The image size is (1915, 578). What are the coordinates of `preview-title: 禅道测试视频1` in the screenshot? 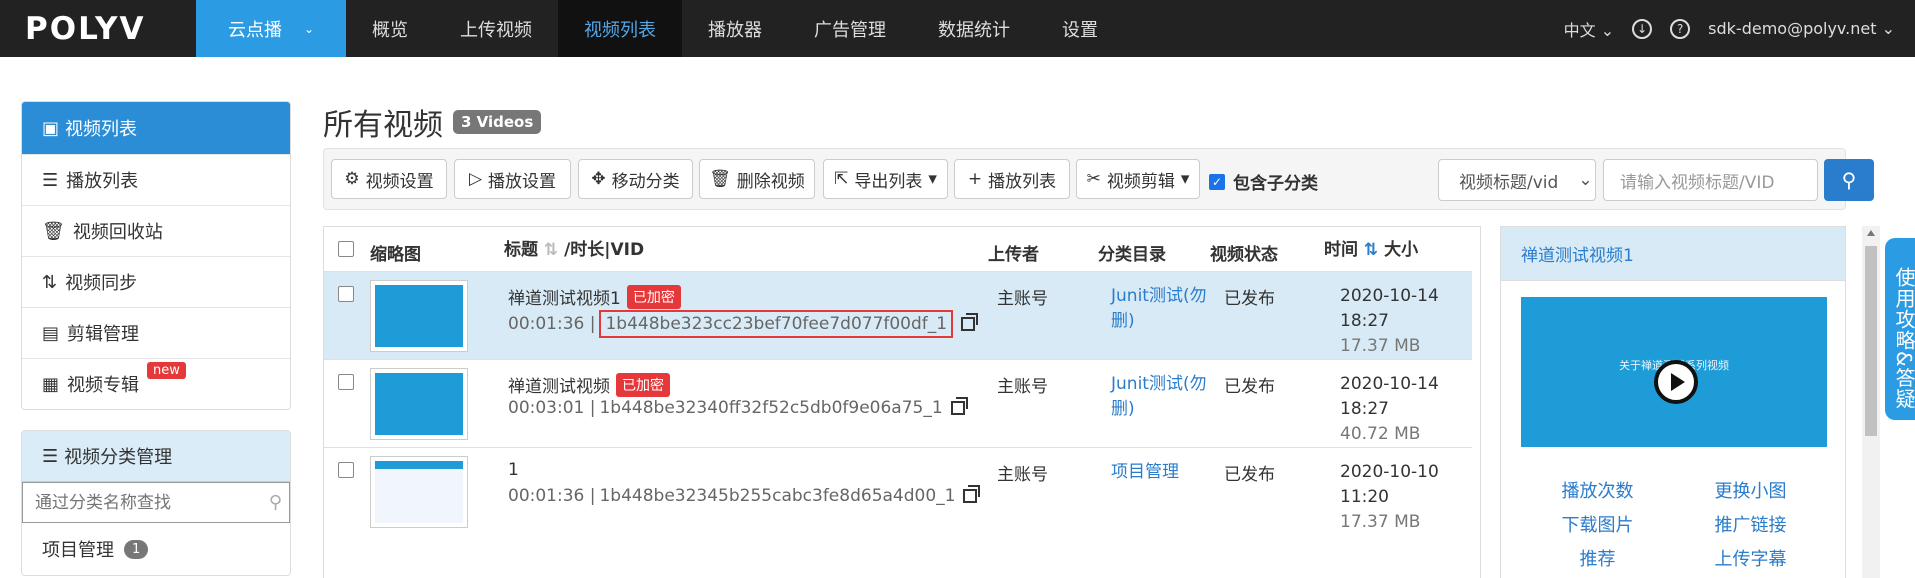 It's located at (1673, 254).